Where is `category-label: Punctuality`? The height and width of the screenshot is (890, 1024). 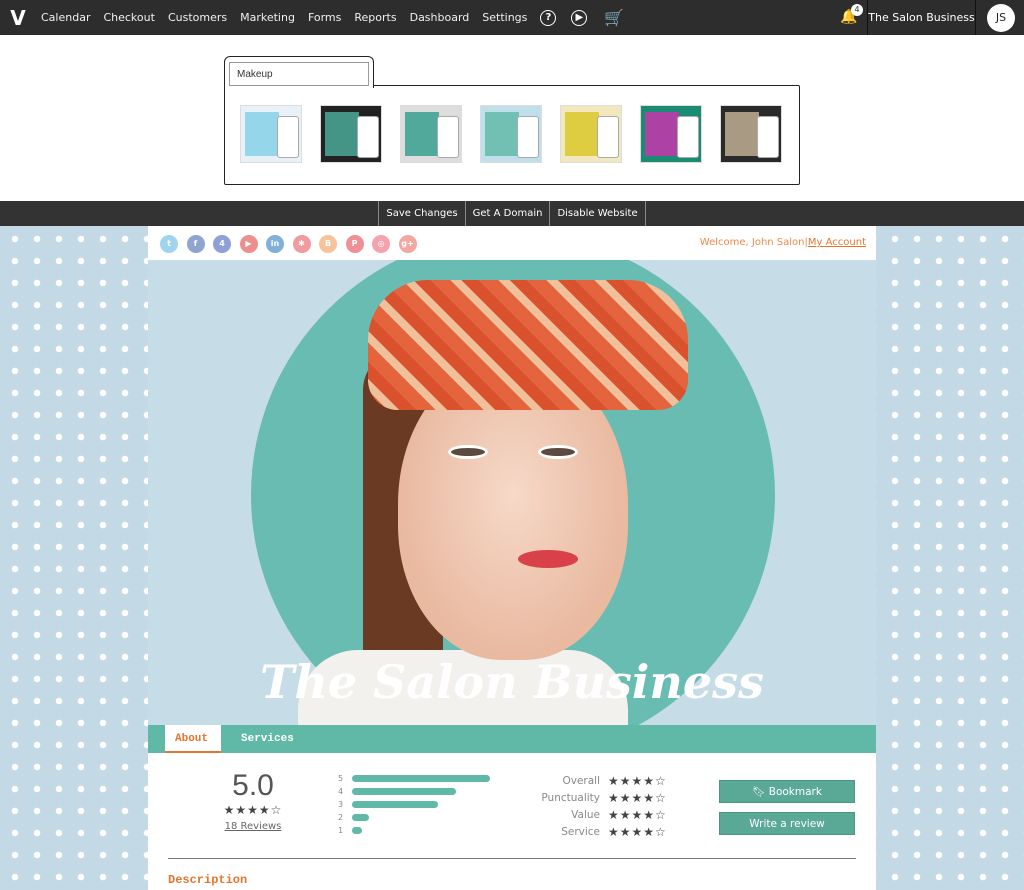
category-label: Punctuality is located at coordinates (570, 797).